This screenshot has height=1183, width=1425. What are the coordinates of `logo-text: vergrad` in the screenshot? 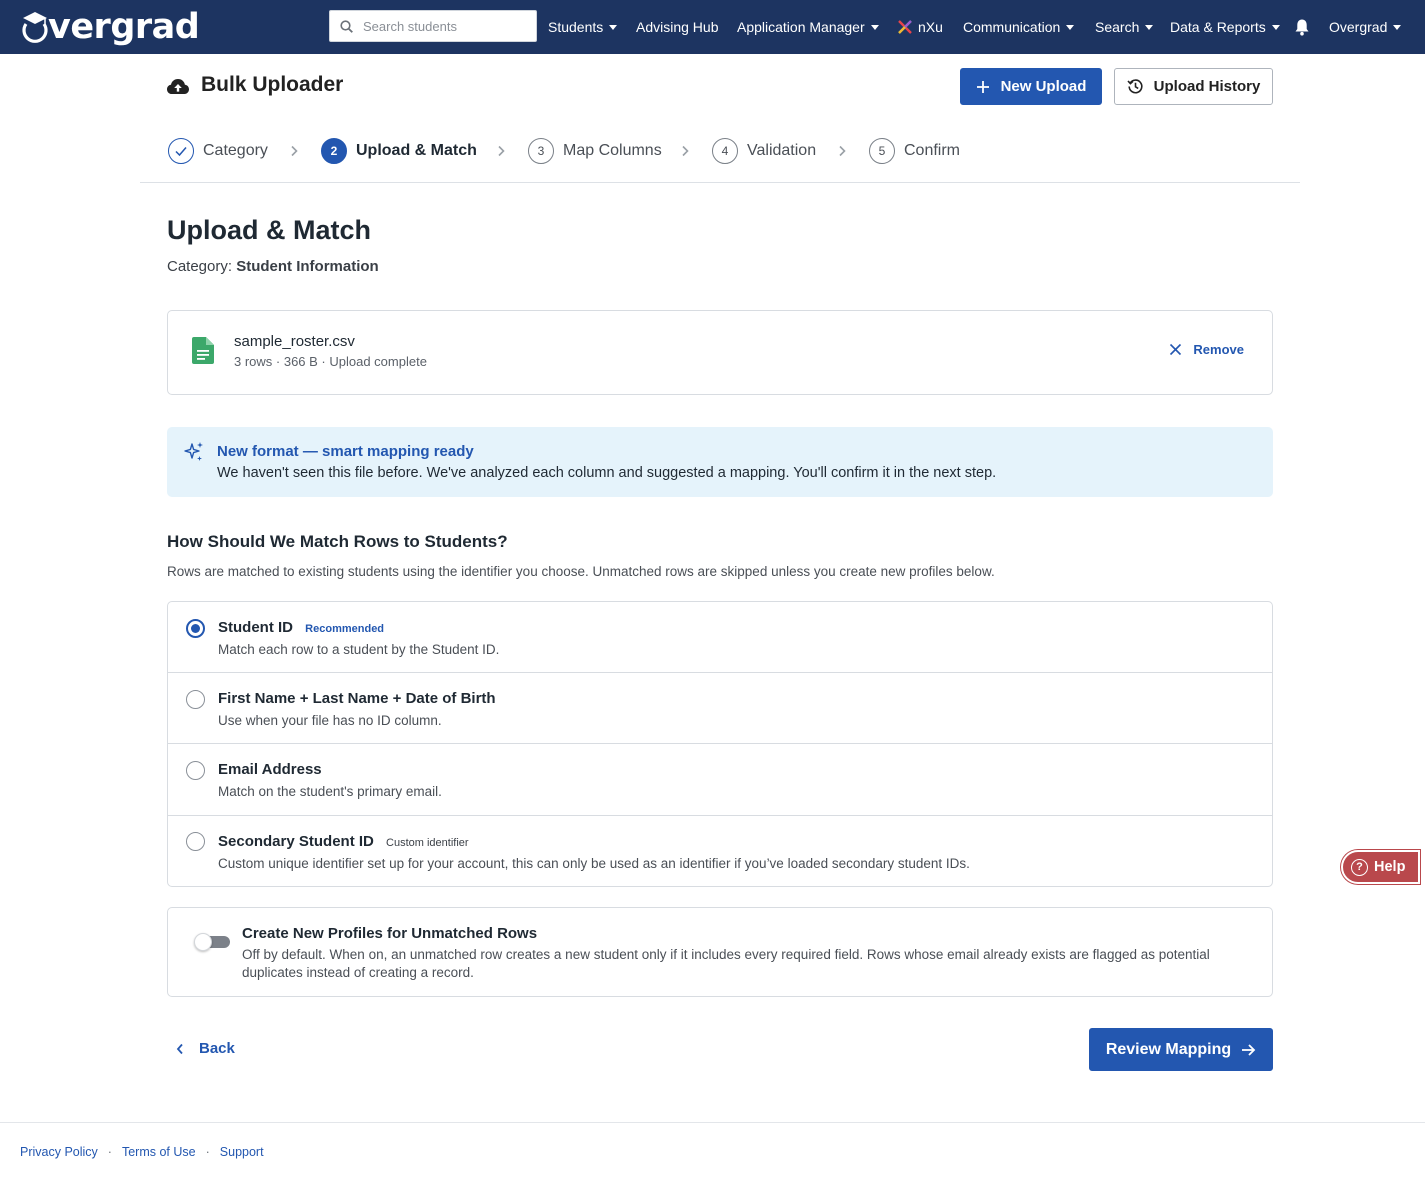 It's located at (124, 27).